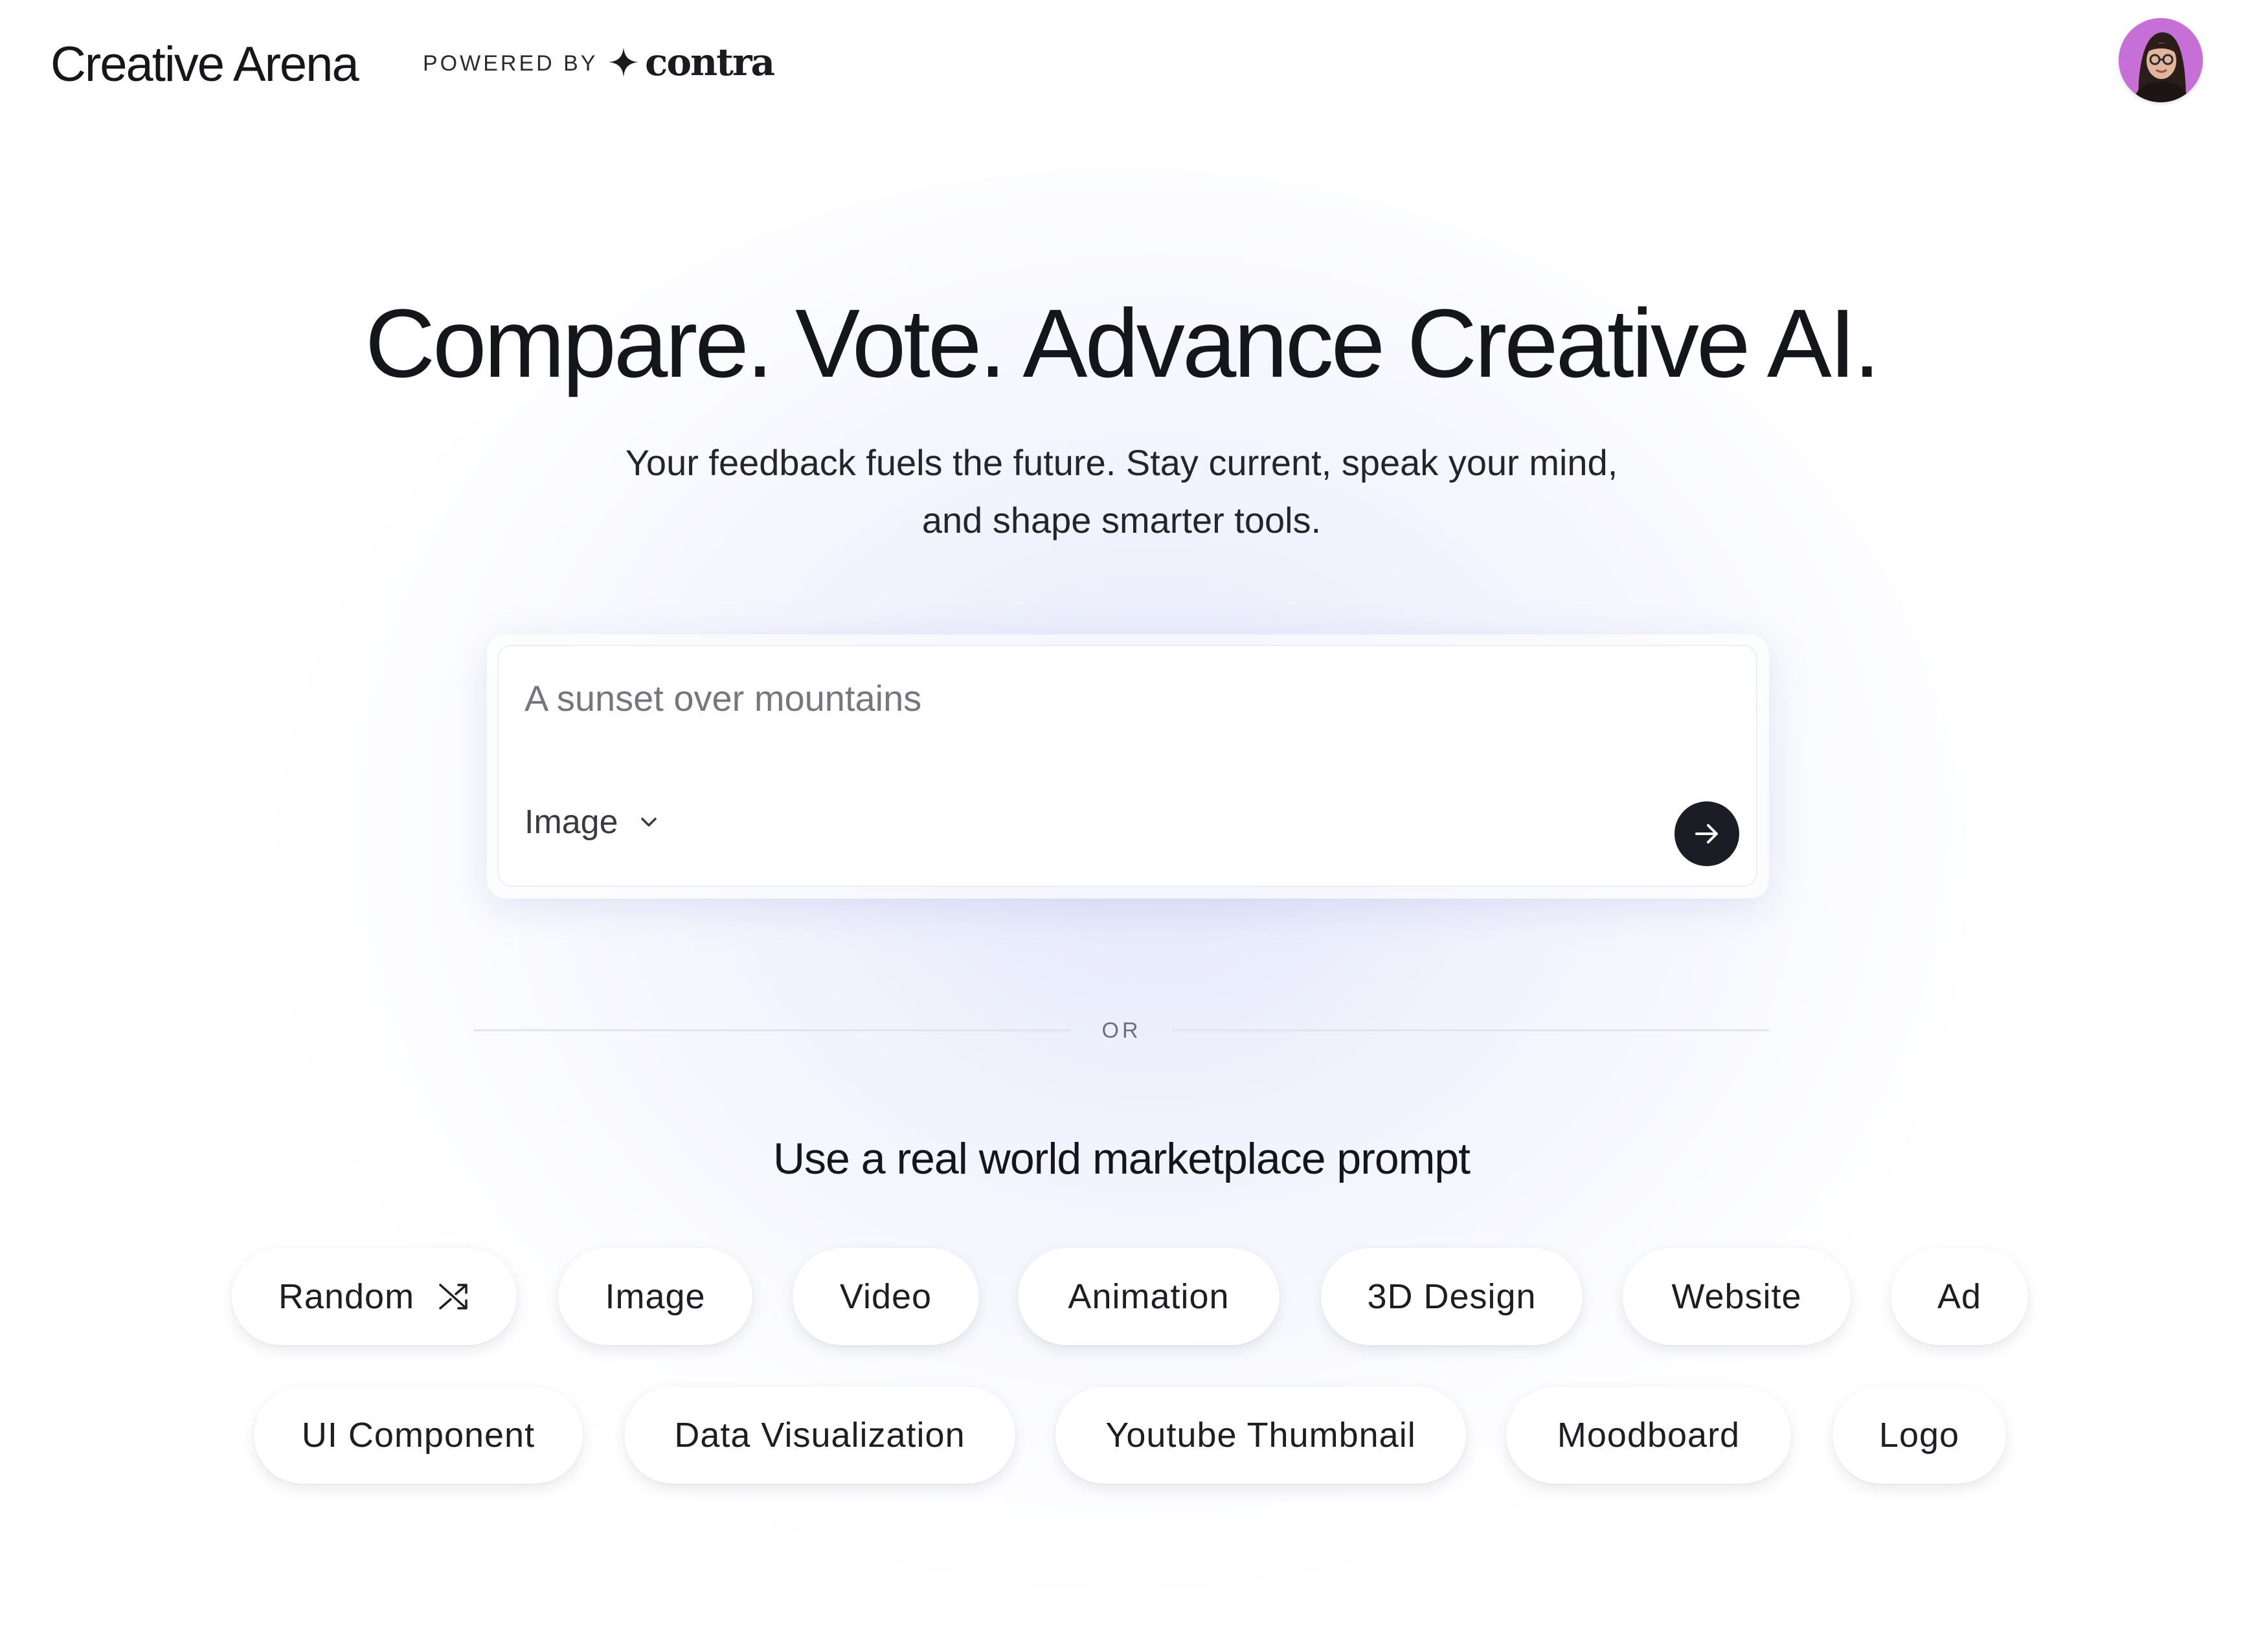 The width and height of the screenshot is (2243, 1652). I want to click on chip-label: Youtube Thumbnail, so click(1260, 1435).